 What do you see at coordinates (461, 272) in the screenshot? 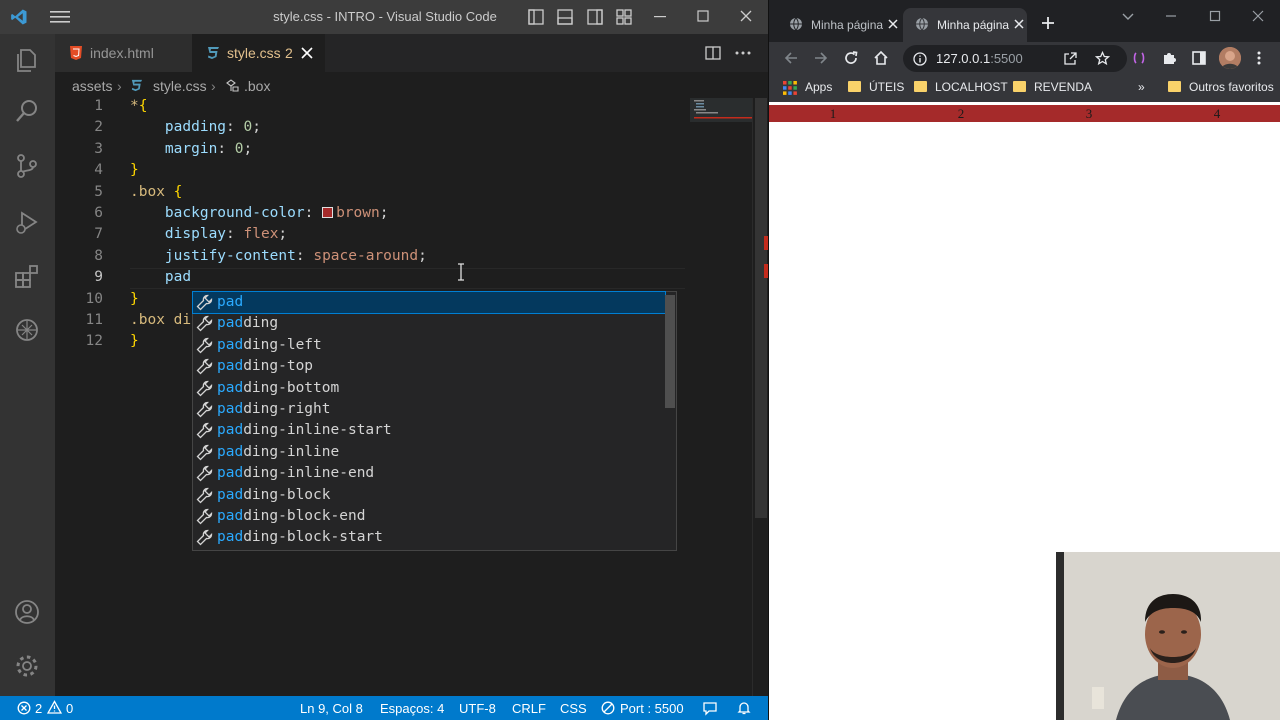
I see `text-cursor-icon` at bounding box center [461, 272].